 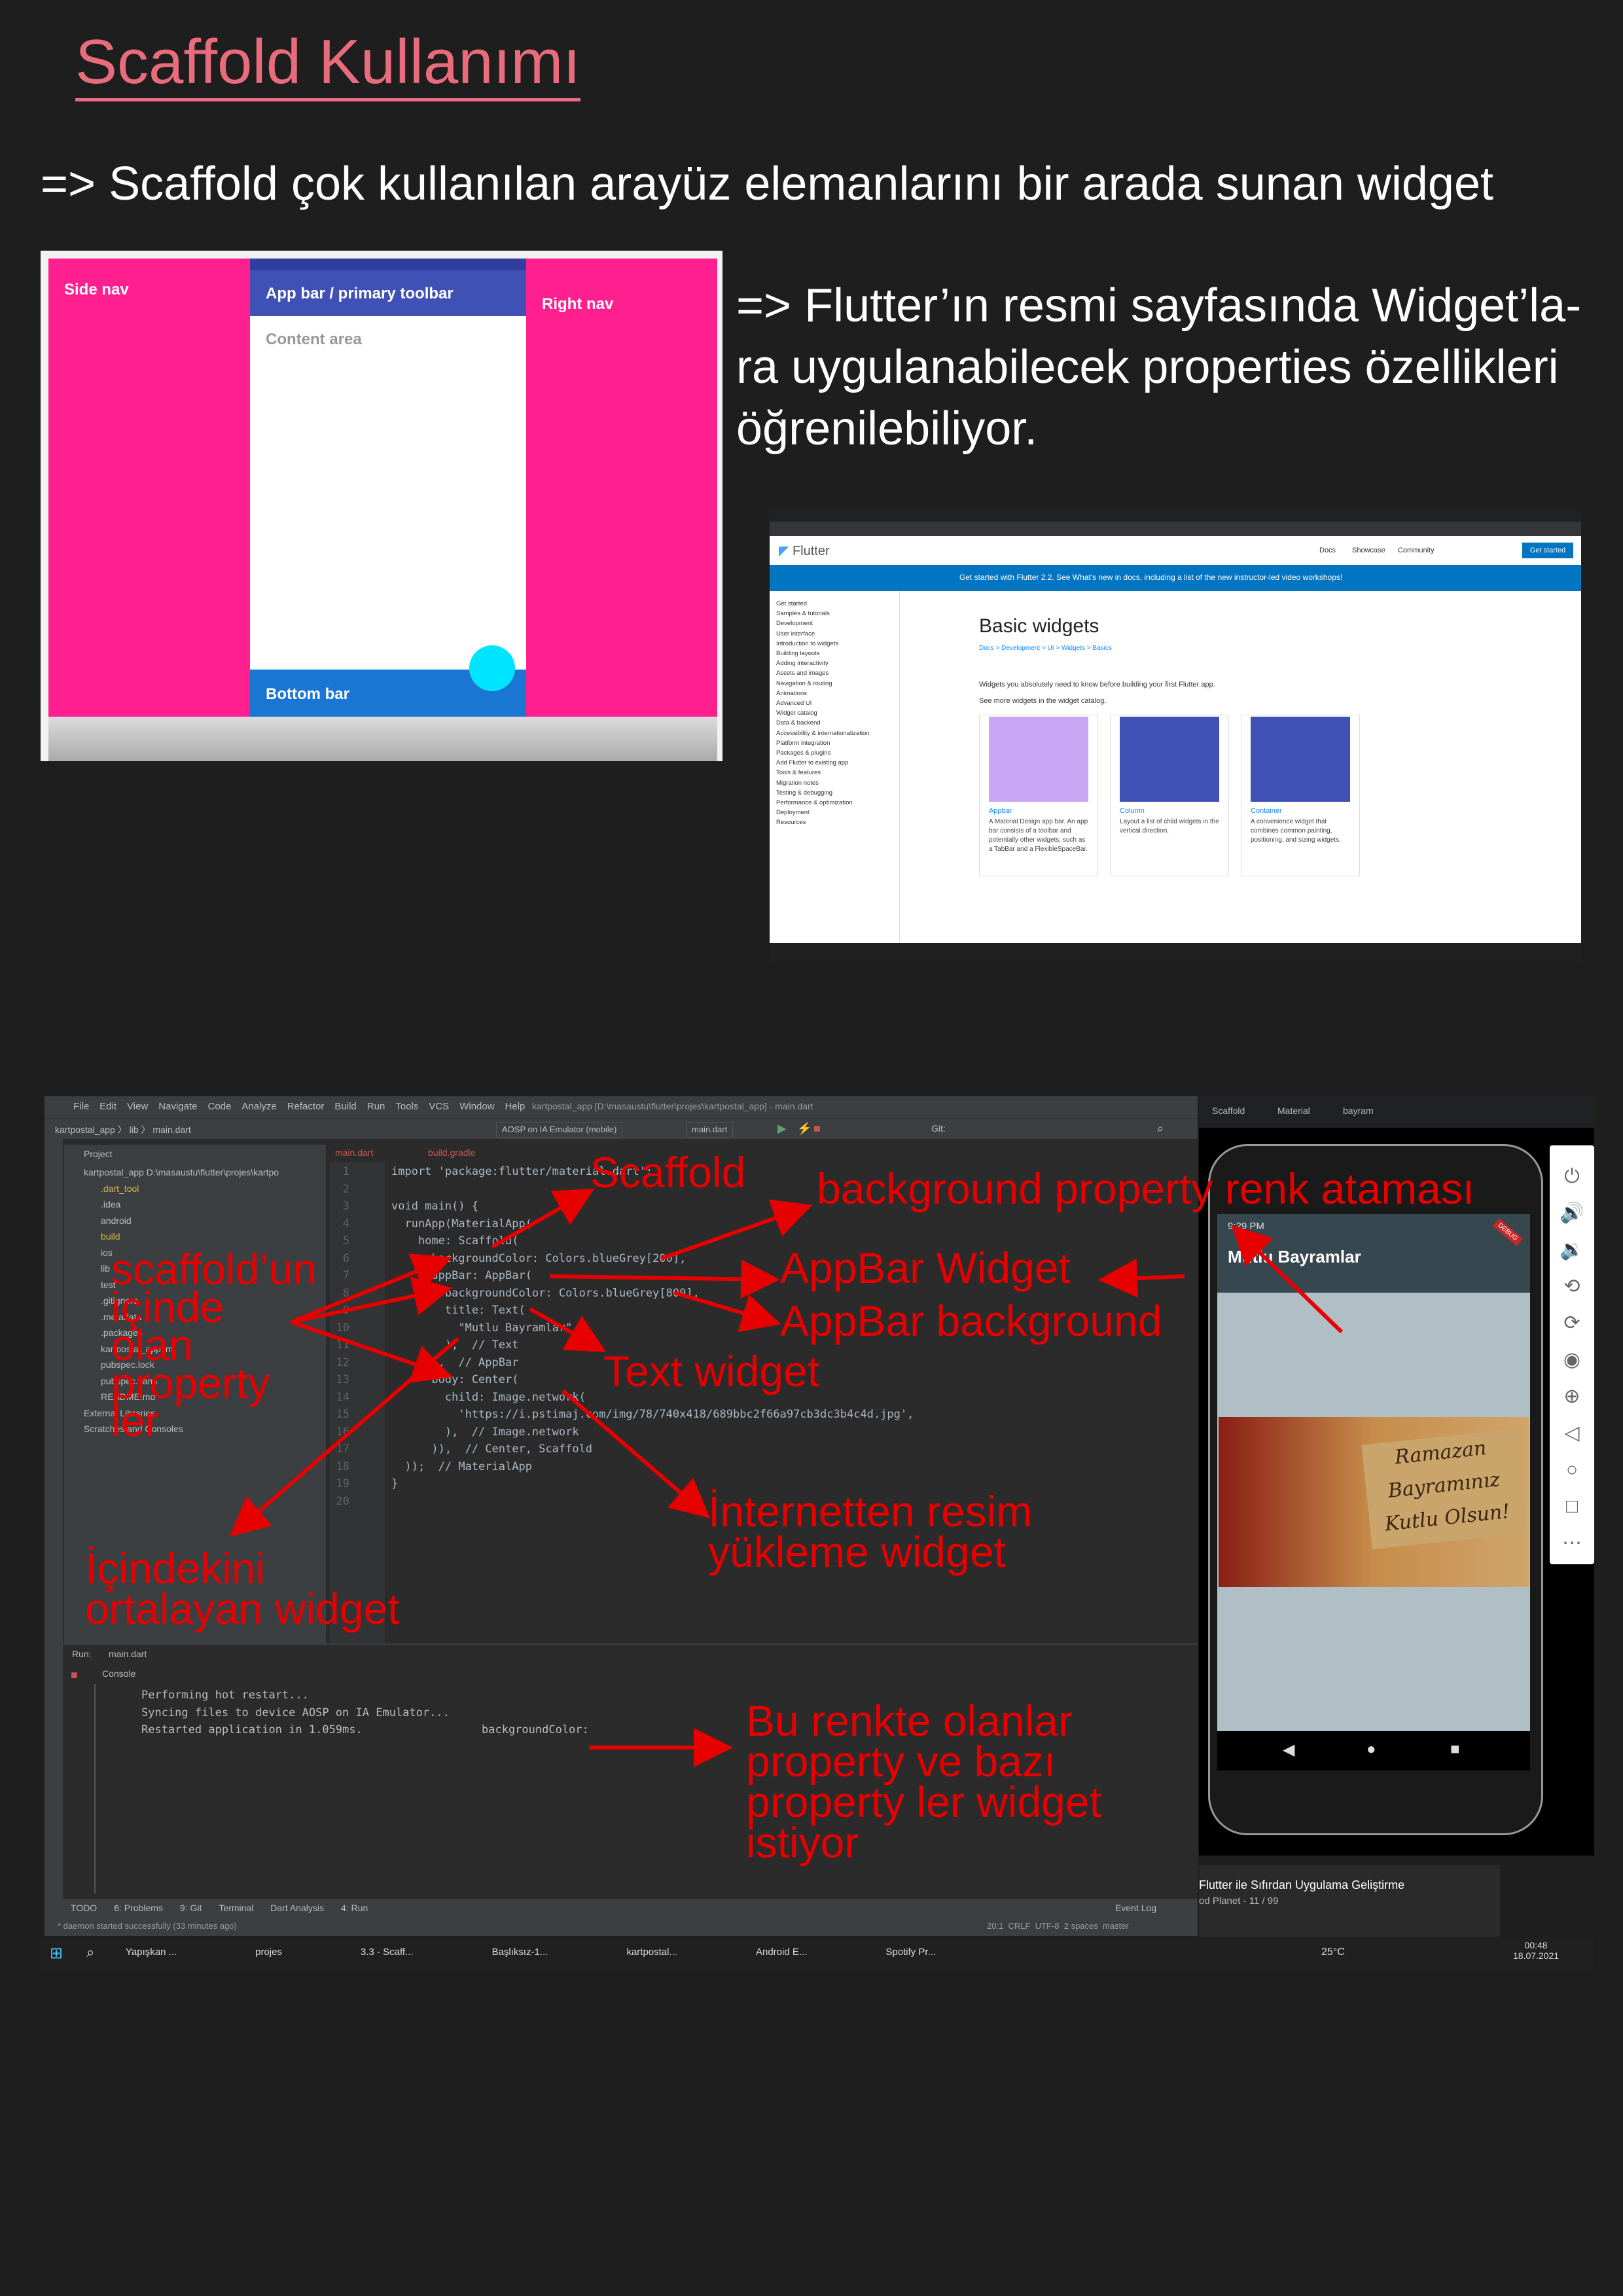 I want to click on arrow-appbar-bg, so click(x=727, y=1312).